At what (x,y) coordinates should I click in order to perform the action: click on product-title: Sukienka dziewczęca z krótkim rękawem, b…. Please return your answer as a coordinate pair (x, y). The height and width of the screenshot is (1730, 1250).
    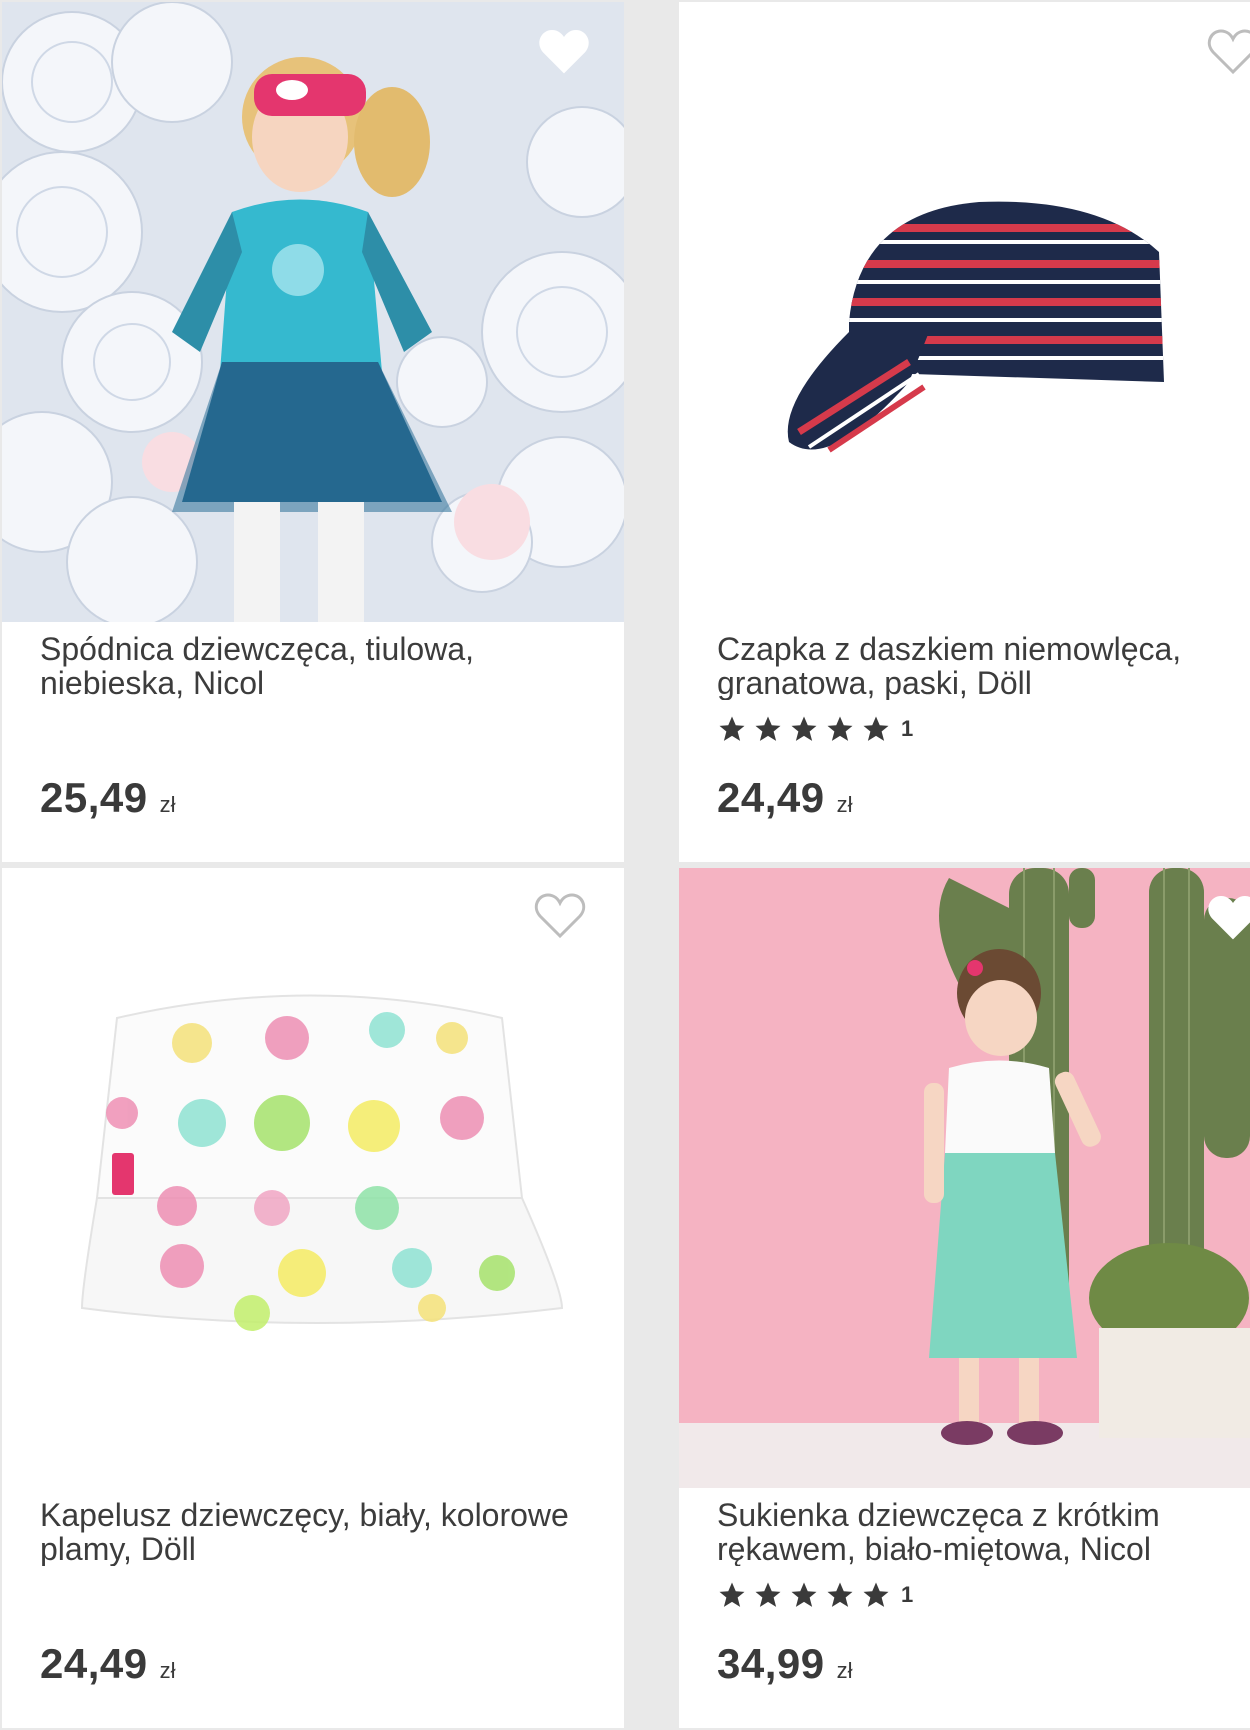
    Looking at the image, I should click on (983, 1532).